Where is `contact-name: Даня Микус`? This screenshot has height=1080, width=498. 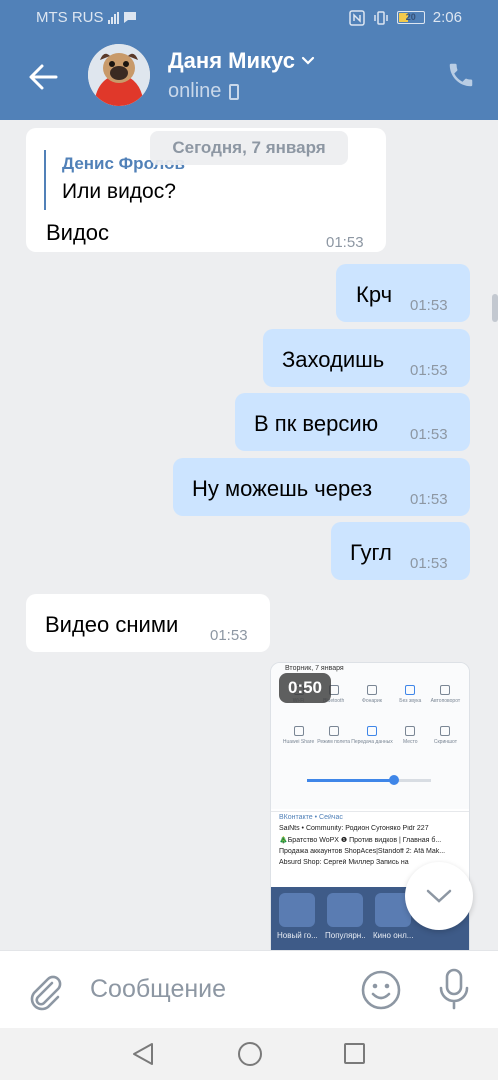
contact-name: Даня Микус is located at coordinates (241, 61).